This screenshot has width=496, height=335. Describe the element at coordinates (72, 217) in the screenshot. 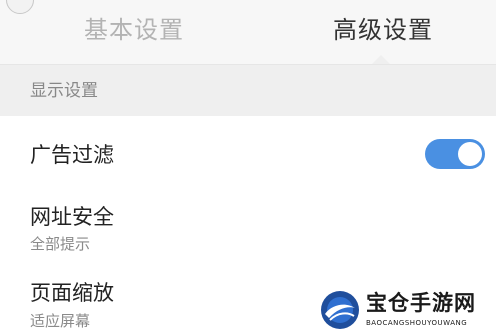

I see `url-security-label: 网址安全` at that location.